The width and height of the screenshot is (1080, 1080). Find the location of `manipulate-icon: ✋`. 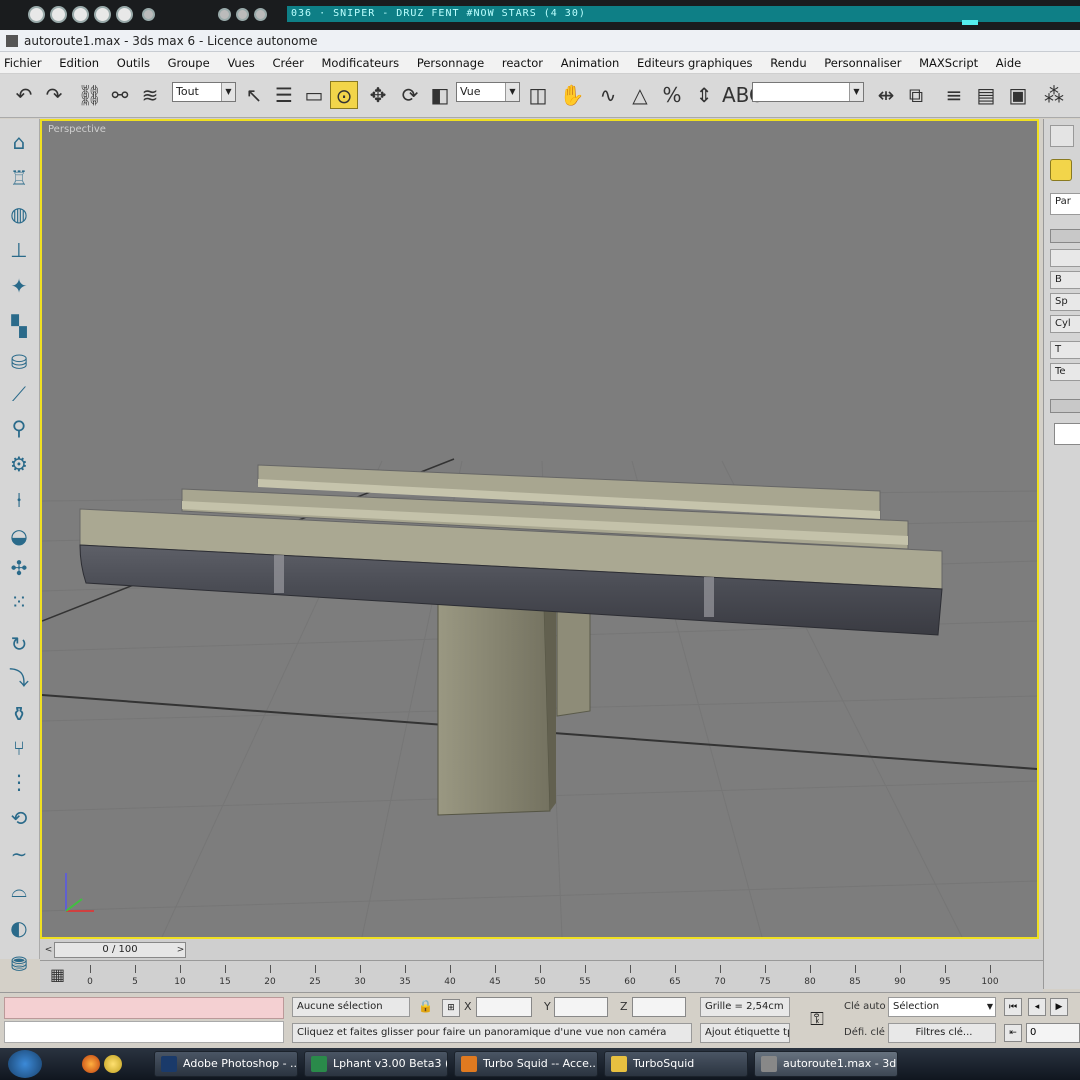

manipulate-icon: ✋ is located at coordinates (572, 95).